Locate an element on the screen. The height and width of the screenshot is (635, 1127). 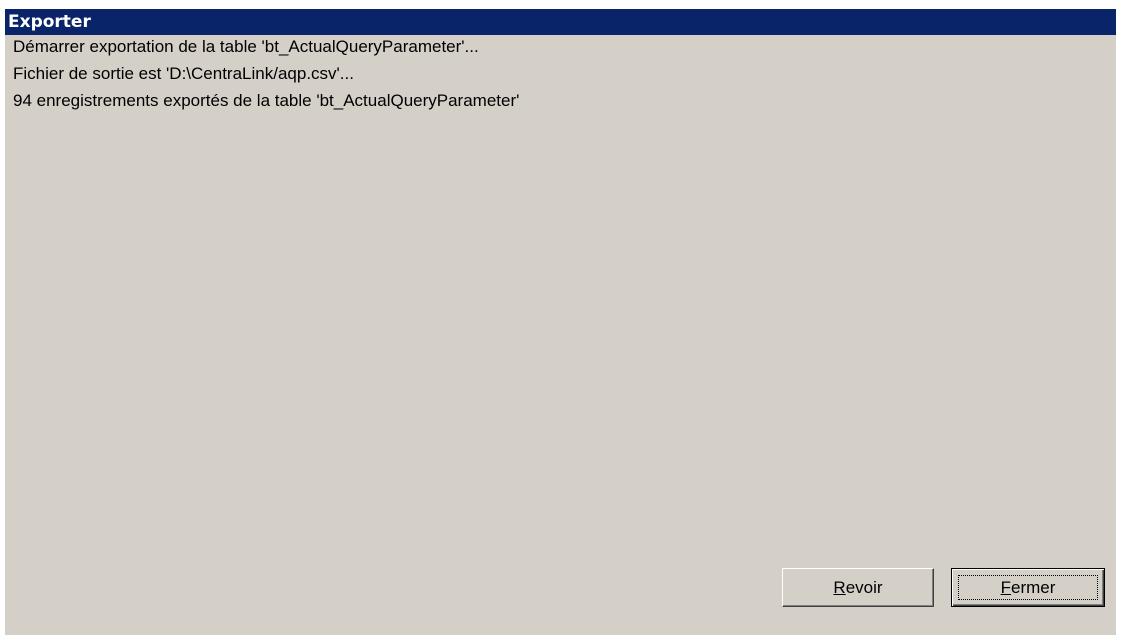
revoir-label-rest: evoir is located at coordinates (864, 587).